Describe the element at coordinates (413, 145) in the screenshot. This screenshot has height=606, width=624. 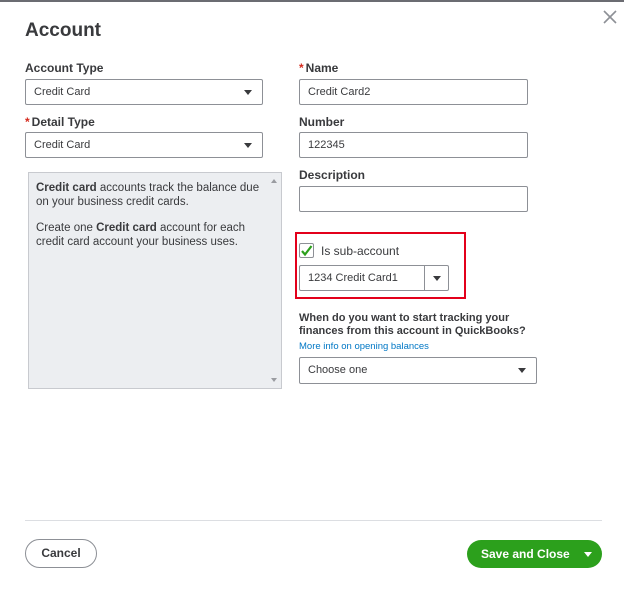
I see `number-input: 122345` at that location.